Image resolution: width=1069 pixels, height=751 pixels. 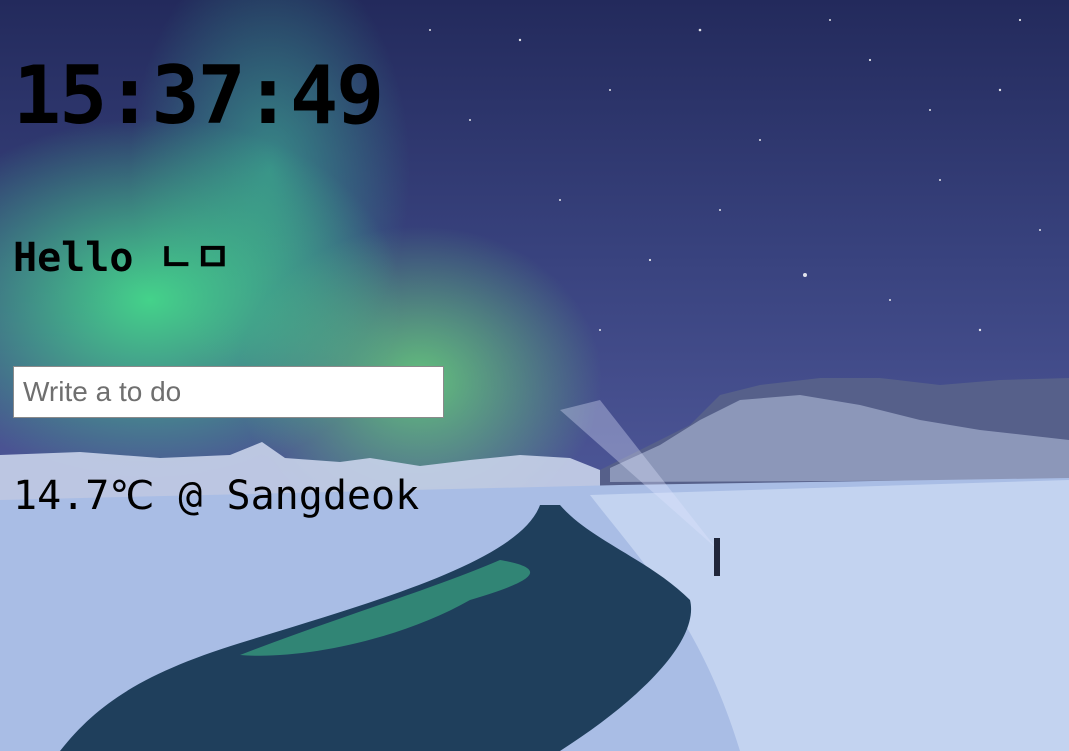 I want to click on weather-text: 14.7℃ @ Sangdeok, so click(x=216, y=496).